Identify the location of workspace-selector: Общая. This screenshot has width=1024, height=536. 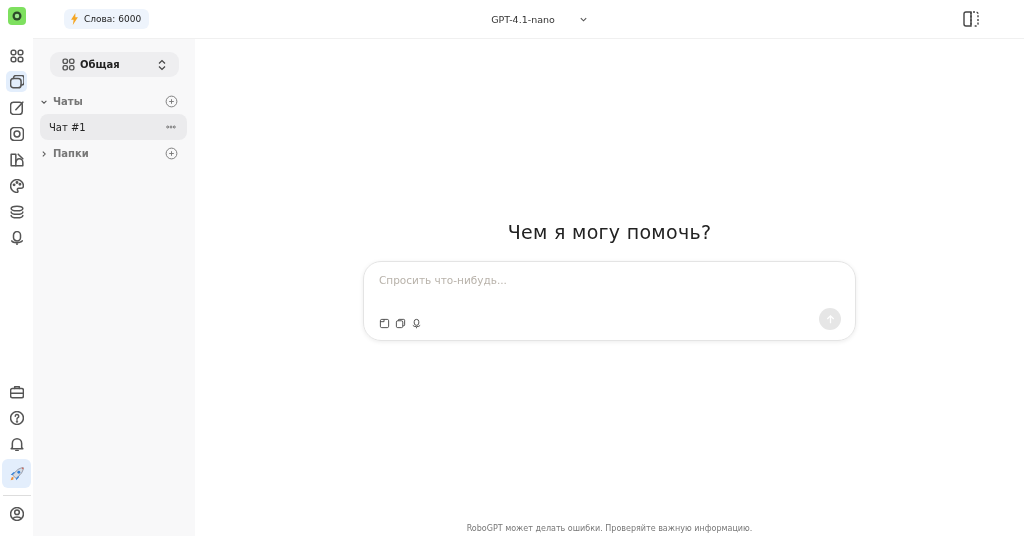
(114, 64).